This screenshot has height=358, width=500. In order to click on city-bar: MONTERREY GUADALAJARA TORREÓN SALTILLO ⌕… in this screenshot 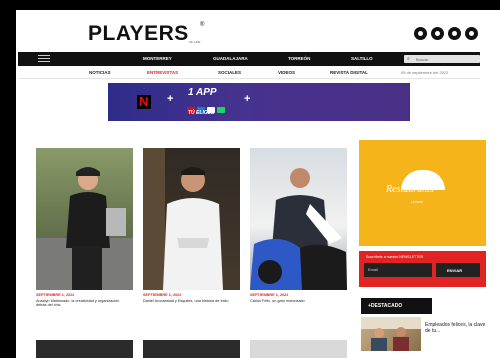, I will do `click(249, 59)`.